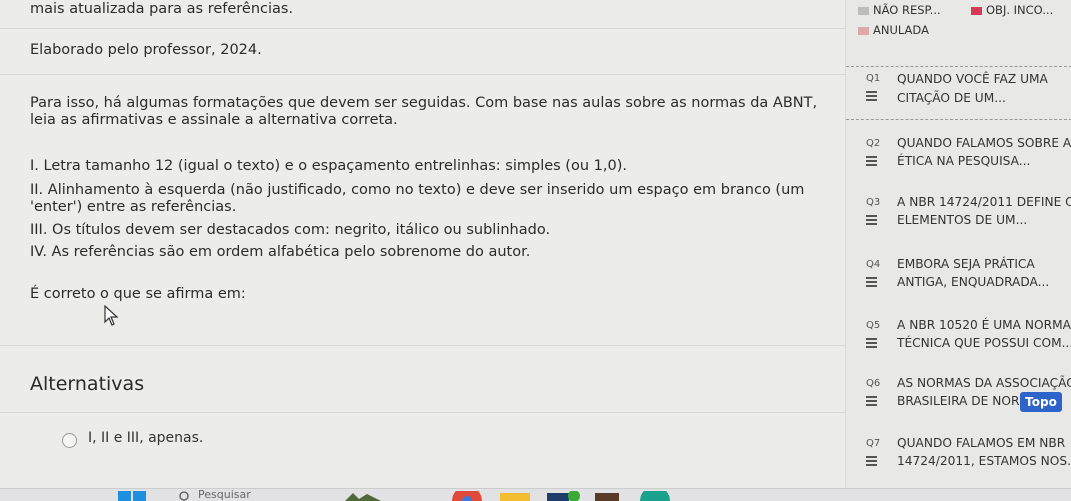  What do you see at coordinates (162, 9) in the screenshot?
I see `source-text: mais atualizada para as referências.` at bounding box center [162, 9].